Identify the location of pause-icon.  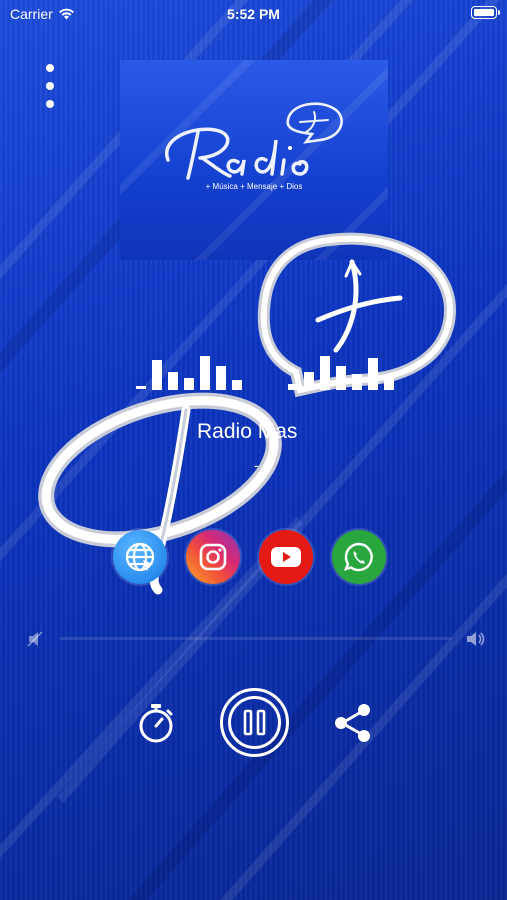
(254, 722).